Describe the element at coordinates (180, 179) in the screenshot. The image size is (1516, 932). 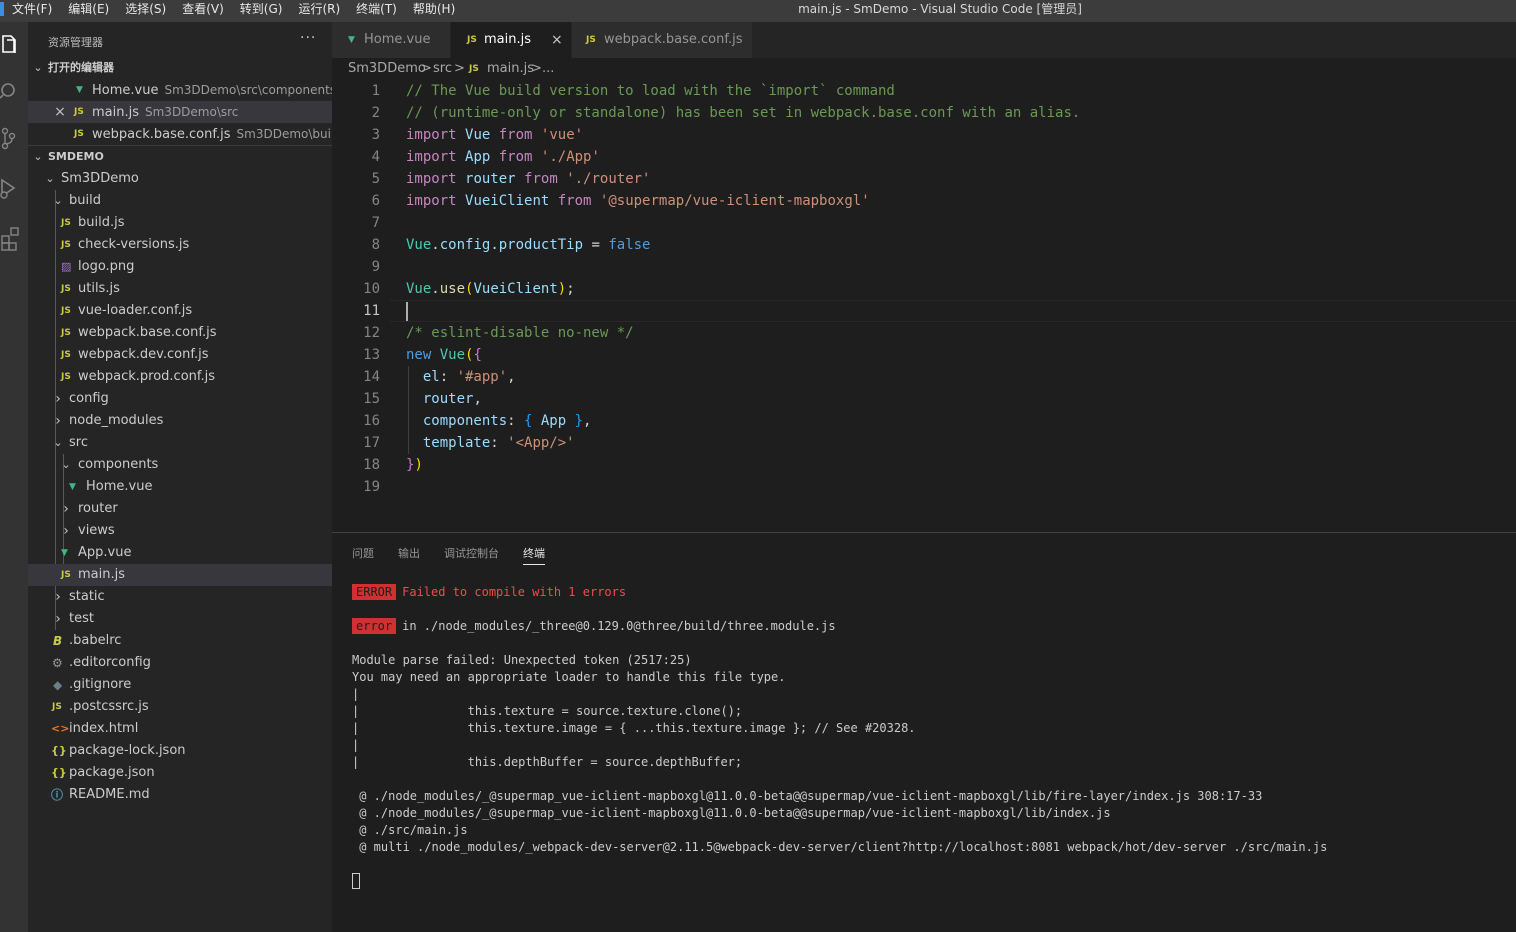
I see `tree-folder: ⌄ Sm3DDemo` at that location.